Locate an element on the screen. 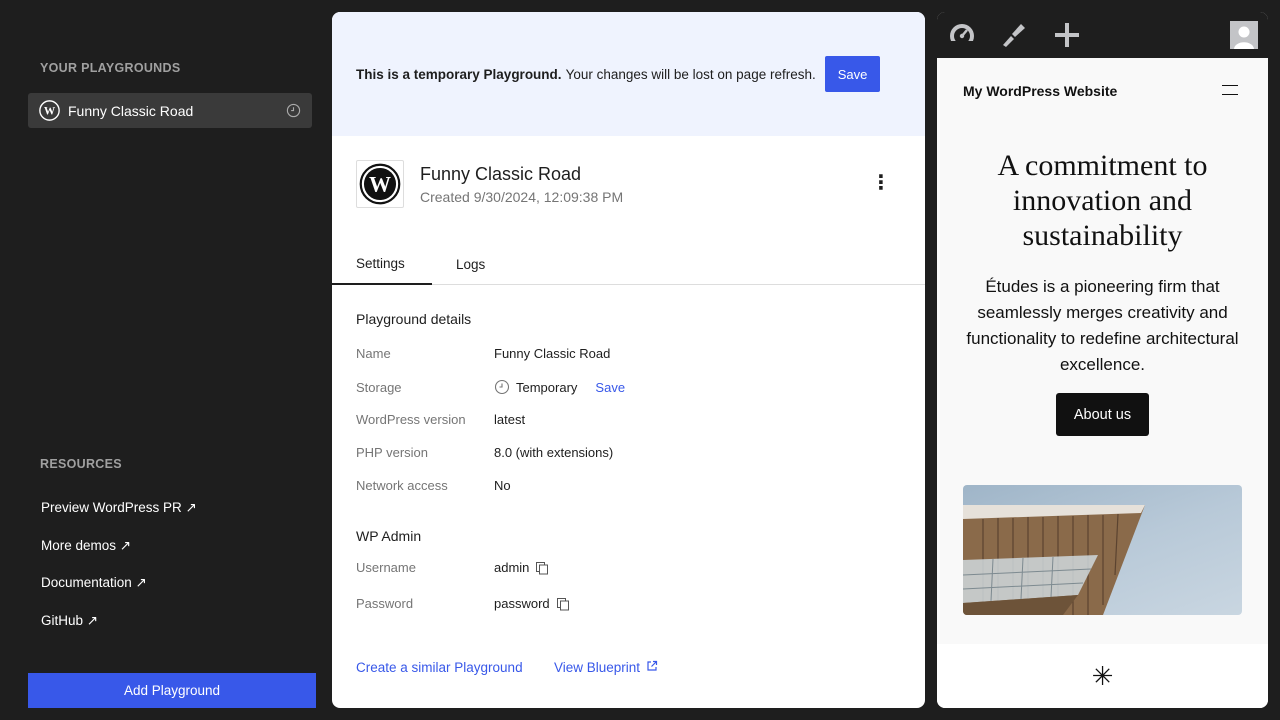 The image size is (1280, 720). more-demos-link: More demos ↗ is located at coordinates (86, 546).